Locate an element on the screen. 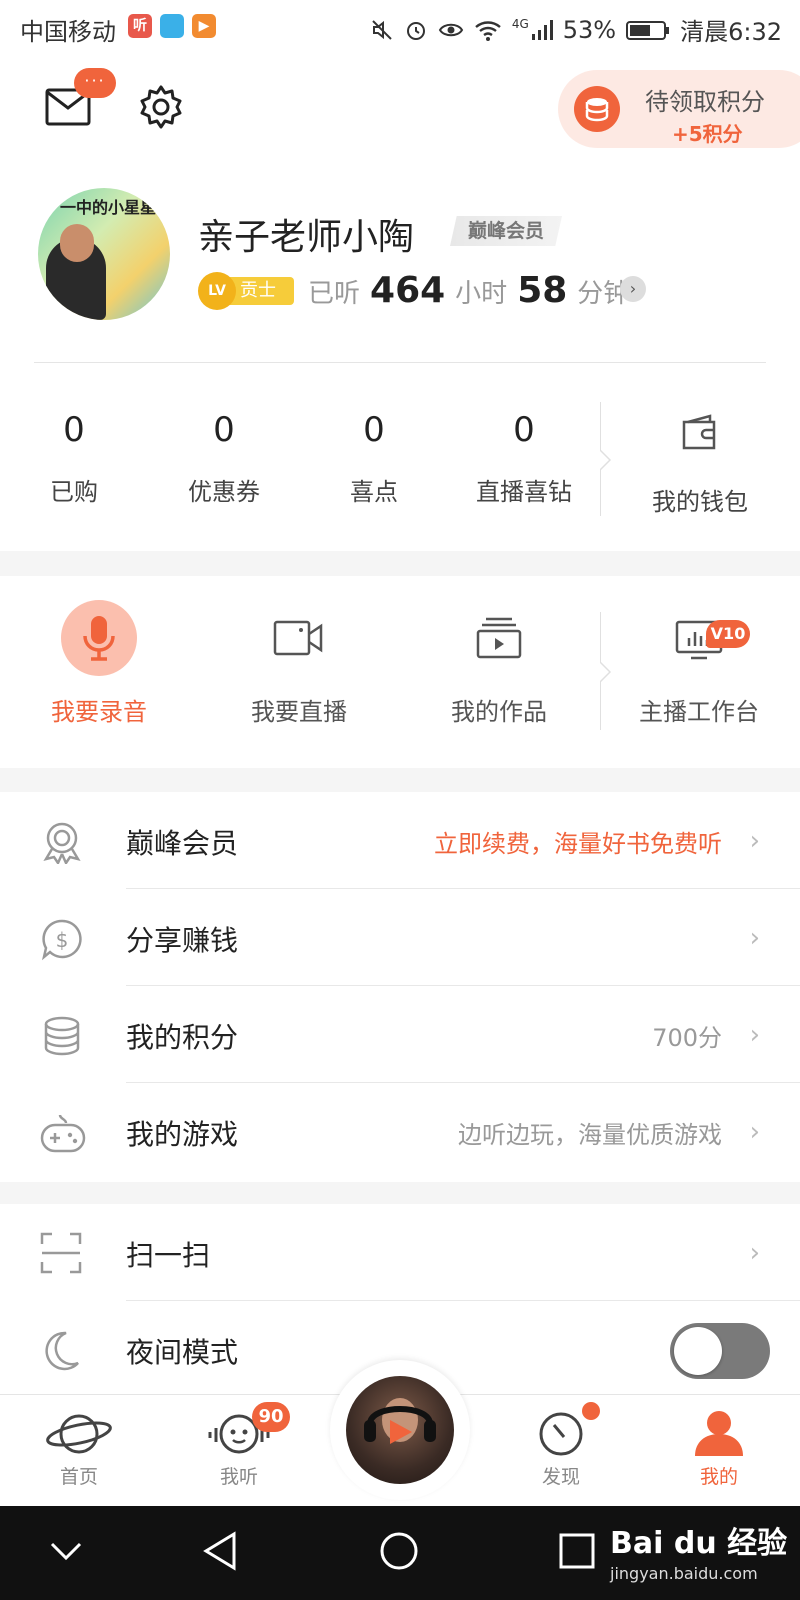 Image resolution: width=800 pixels, height=1600 pixels. listen-badge: 90 is located at coordinates (271, 1417).